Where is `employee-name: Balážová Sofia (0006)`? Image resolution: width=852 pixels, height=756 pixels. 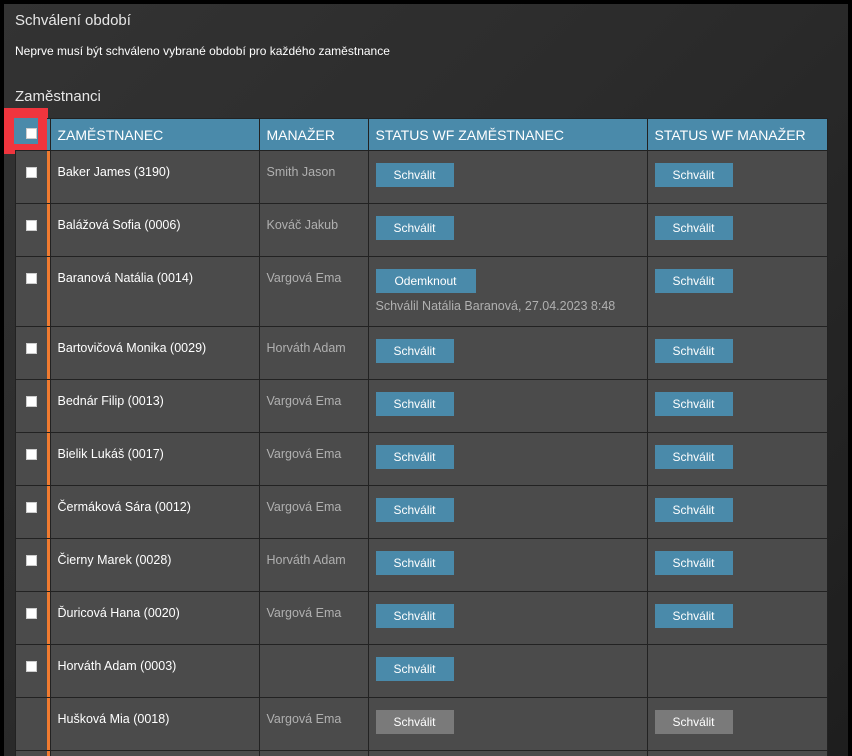 employee-name: Balážová Sofia (0006) is located at coordinates (119, 225).